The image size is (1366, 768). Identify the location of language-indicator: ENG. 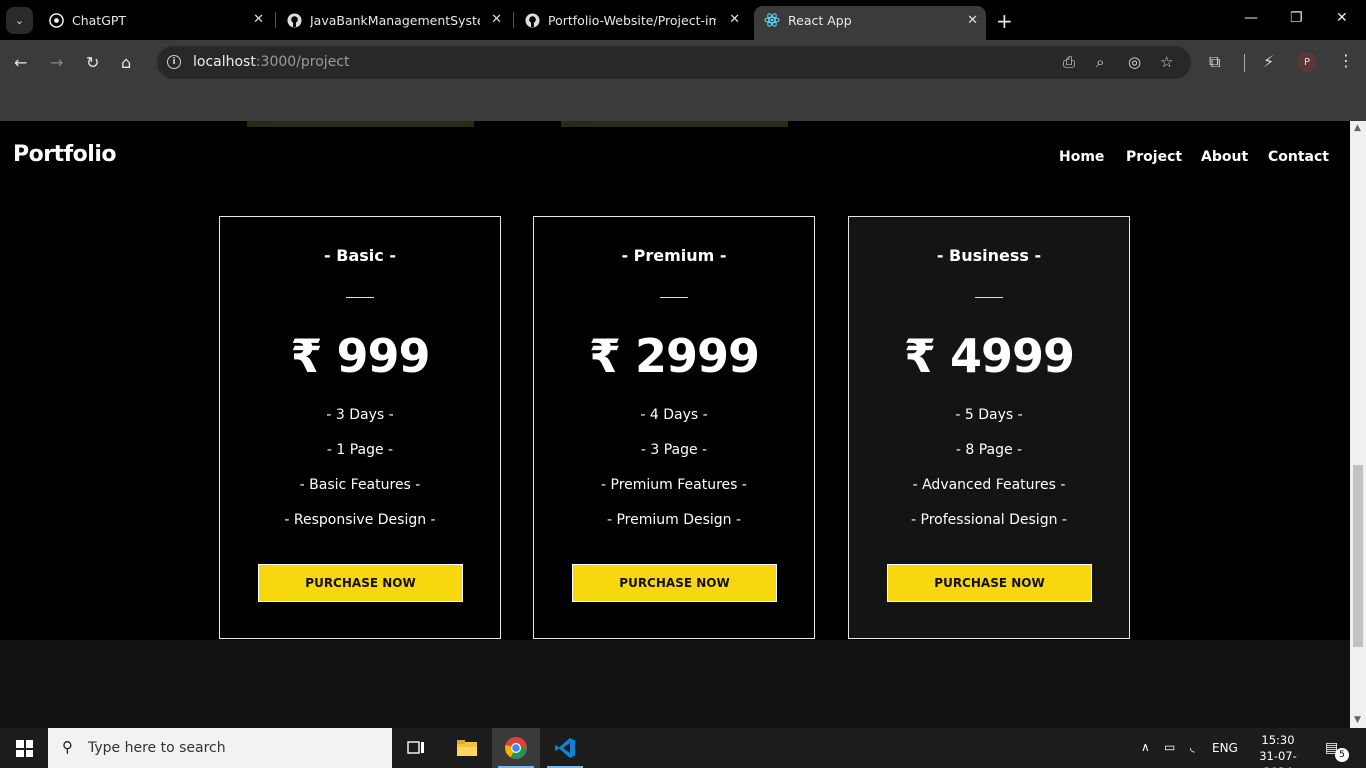
(1225, 748).